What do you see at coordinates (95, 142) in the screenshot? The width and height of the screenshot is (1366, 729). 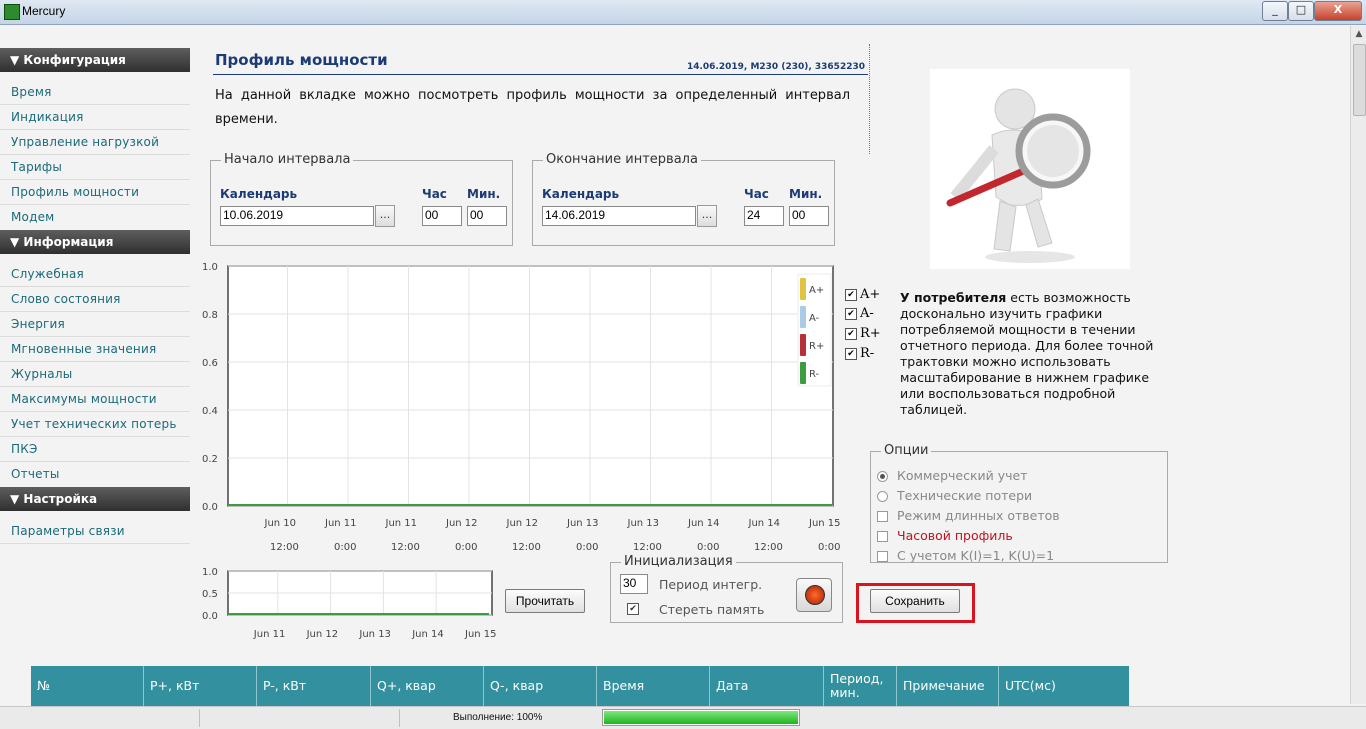 I see `sidebar-item-load-control: Управление нагрузкой` at bounding box center [95, 142].